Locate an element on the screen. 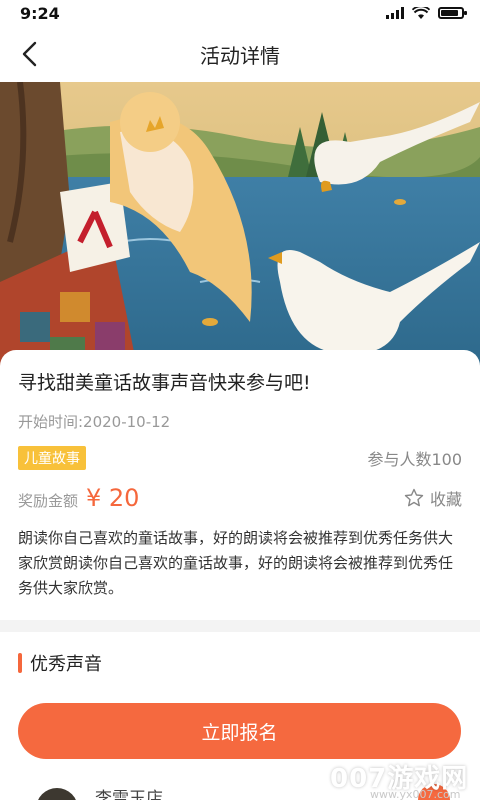 This screenshot has width=480, height=800. category-tag: 儿童故事 is located at coordinates (52, 458).